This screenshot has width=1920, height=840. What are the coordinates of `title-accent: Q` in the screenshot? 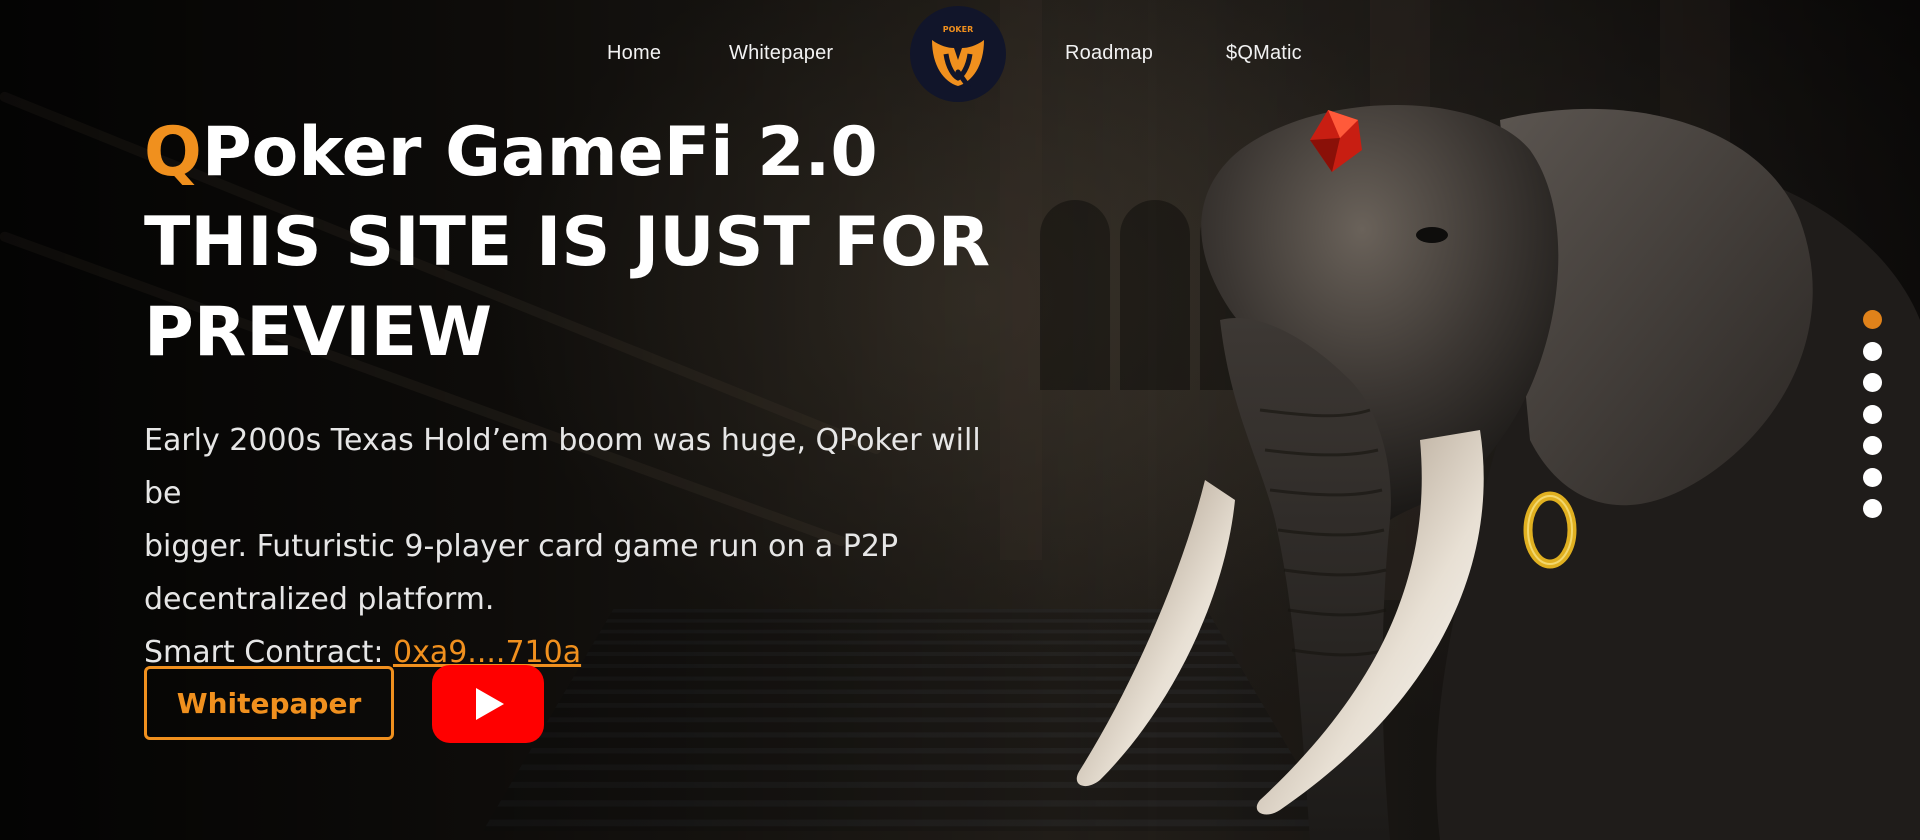 It's located at (173, 152).